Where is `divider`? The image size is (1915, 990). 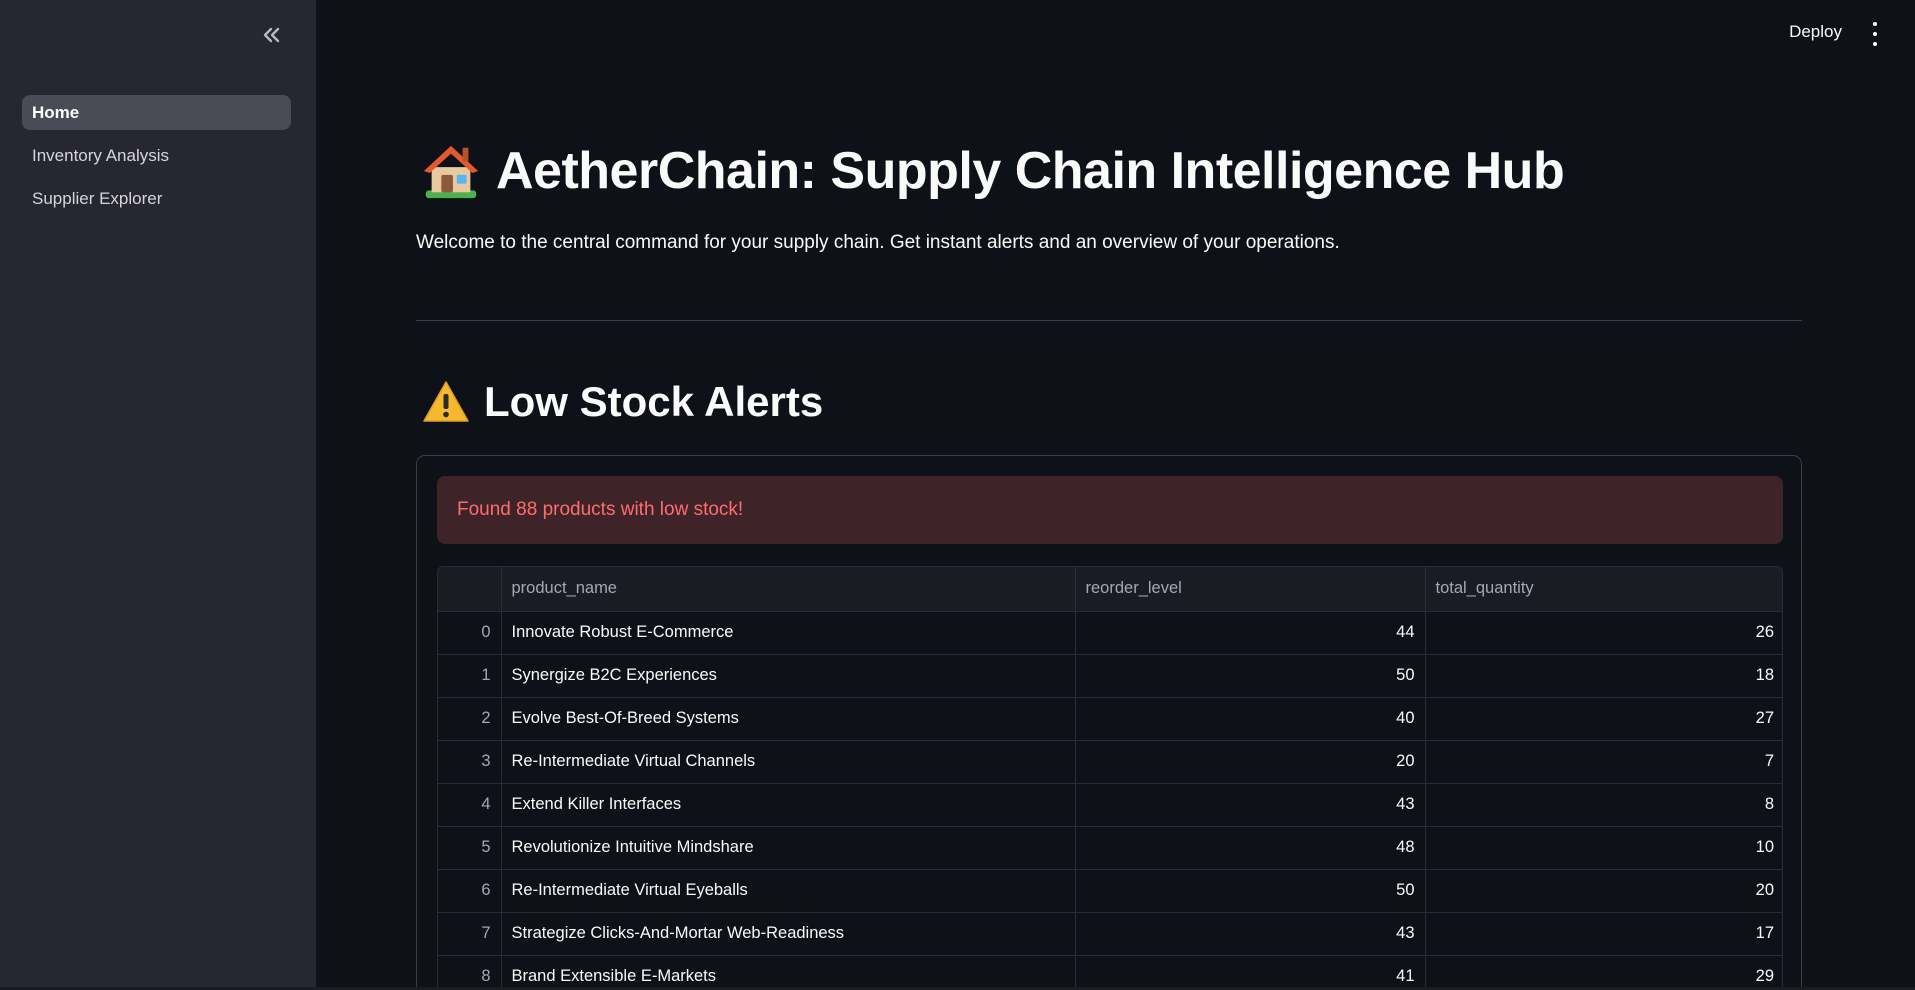
divider is located at coordinates (1109, 320).